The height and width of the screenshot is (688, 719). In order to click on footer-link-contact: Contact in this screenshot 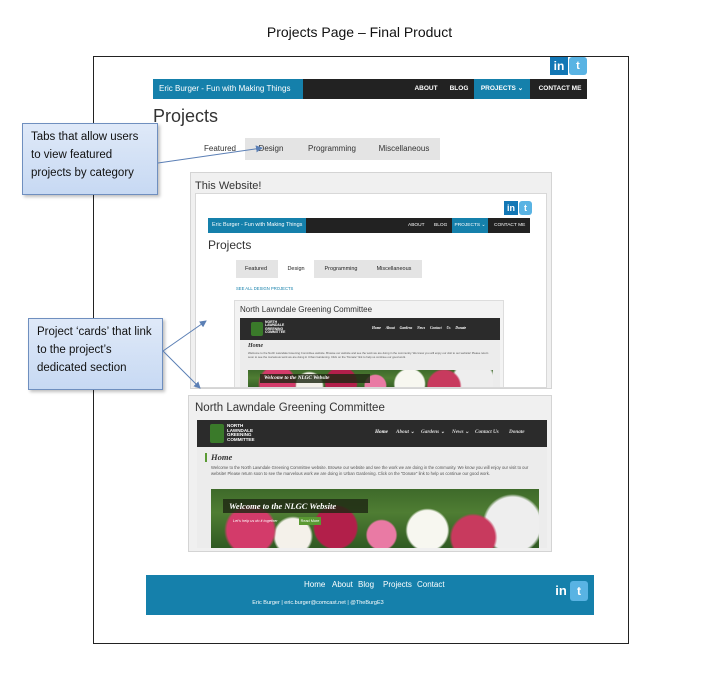, I will do `click(431, 584)`.